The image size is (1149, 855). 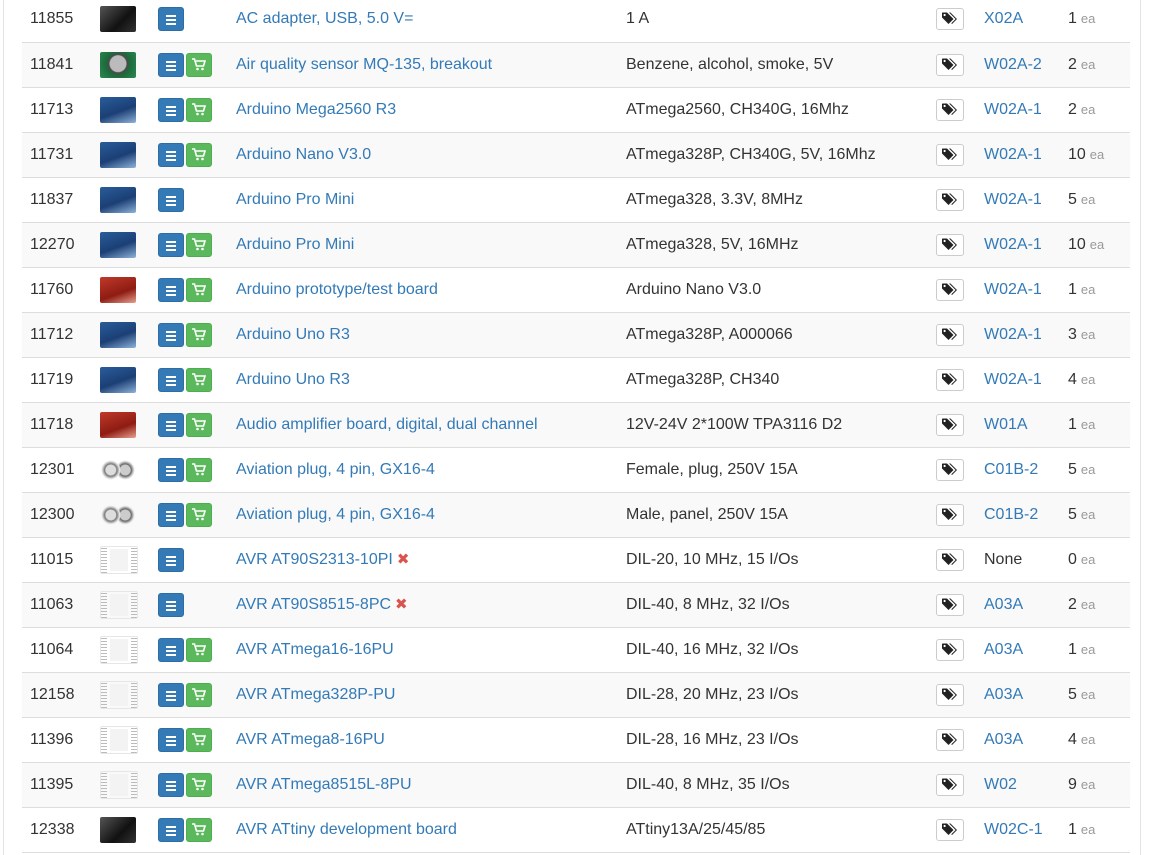 I want to click on part-name-link: AVR AT90S2313-10PI, so click(x=314, y=559).